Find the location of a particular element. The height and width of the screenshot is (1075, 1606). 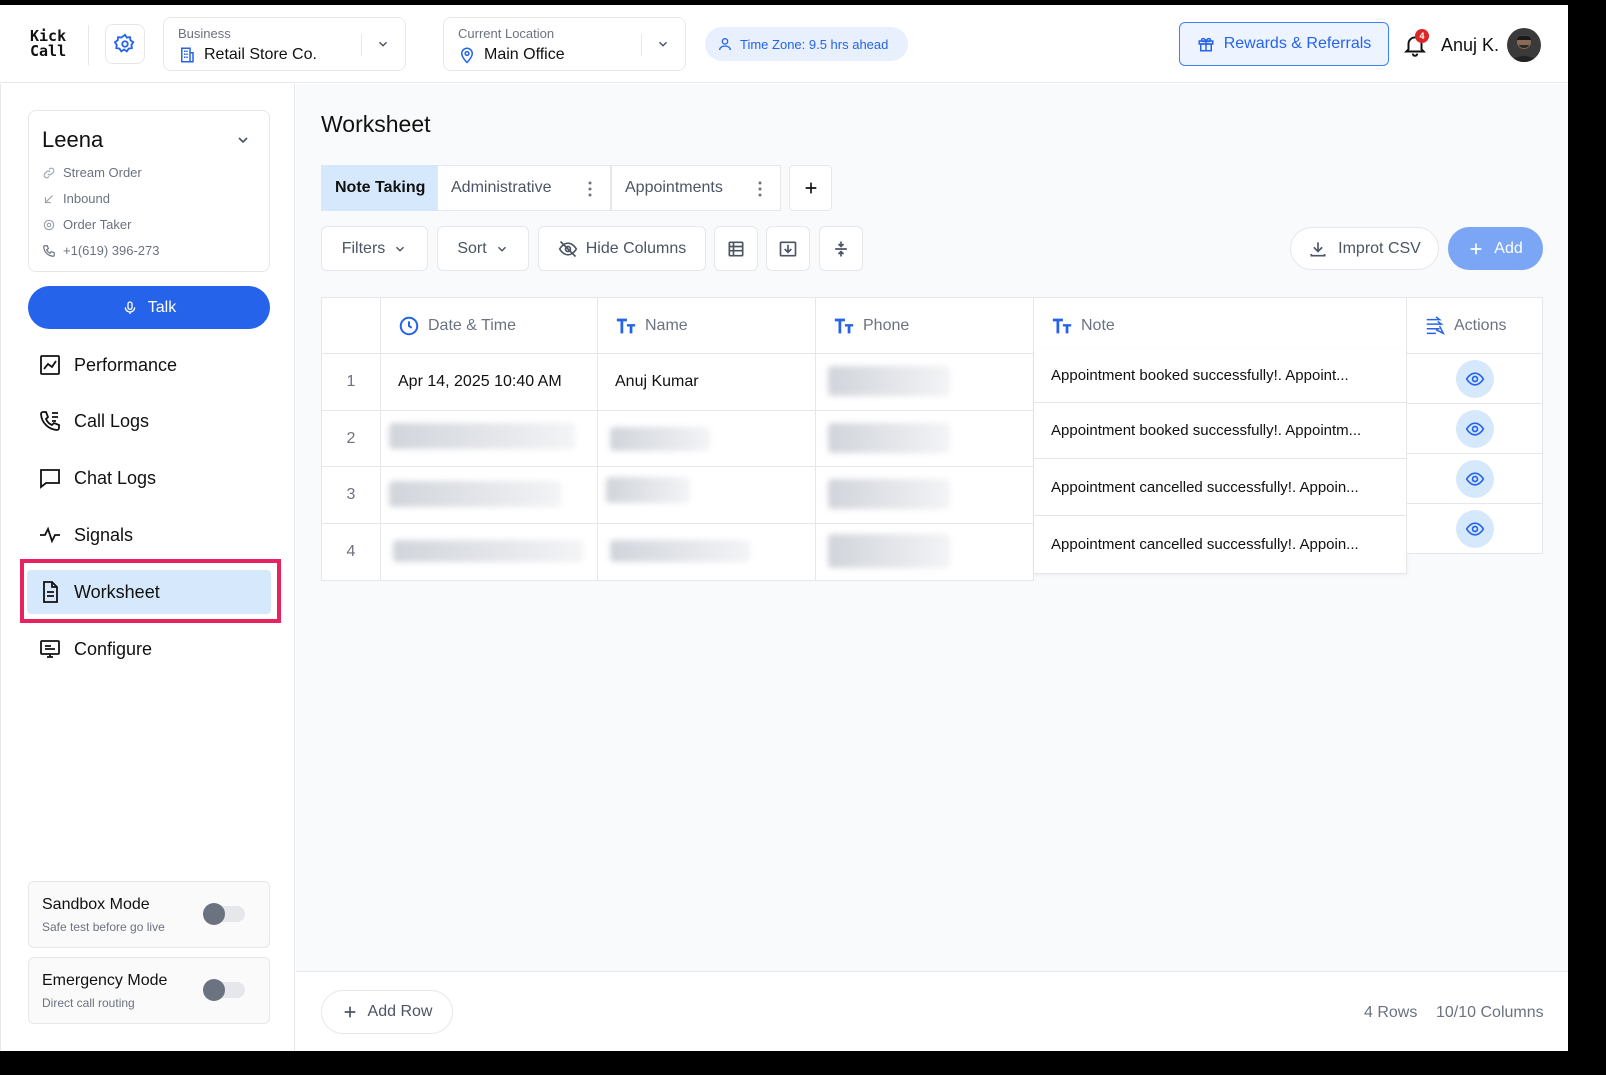

emergency-mode-card: Emergency Mode Direct call routing is located at coordinates (149, 990).